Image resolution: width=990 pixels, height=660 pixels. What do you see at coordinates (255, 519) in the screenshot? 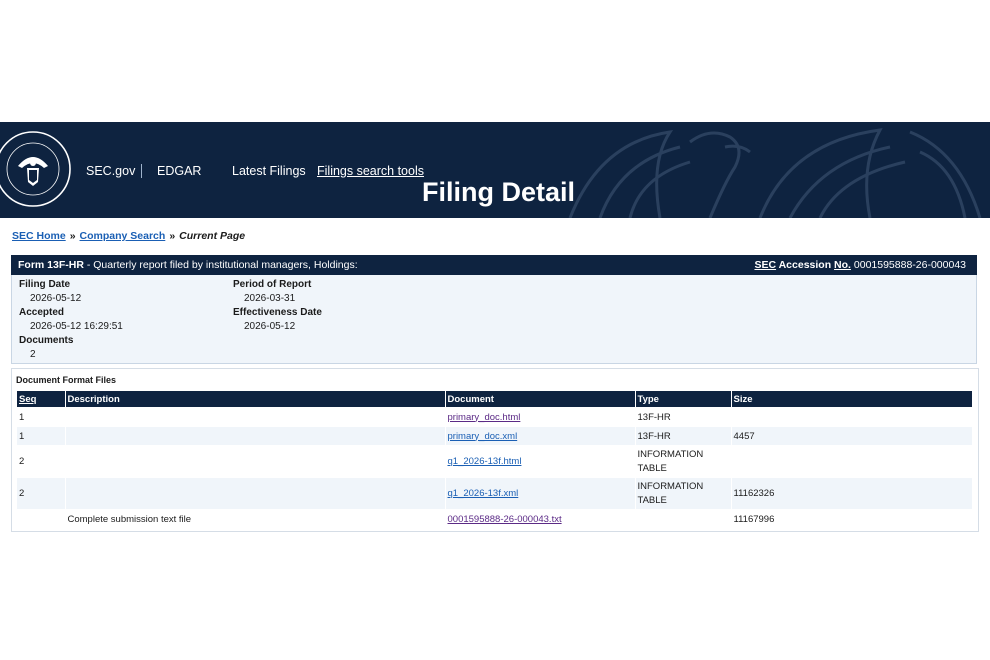
I see `cell-description: Complete submission text file` at bounding box center [255, 519].